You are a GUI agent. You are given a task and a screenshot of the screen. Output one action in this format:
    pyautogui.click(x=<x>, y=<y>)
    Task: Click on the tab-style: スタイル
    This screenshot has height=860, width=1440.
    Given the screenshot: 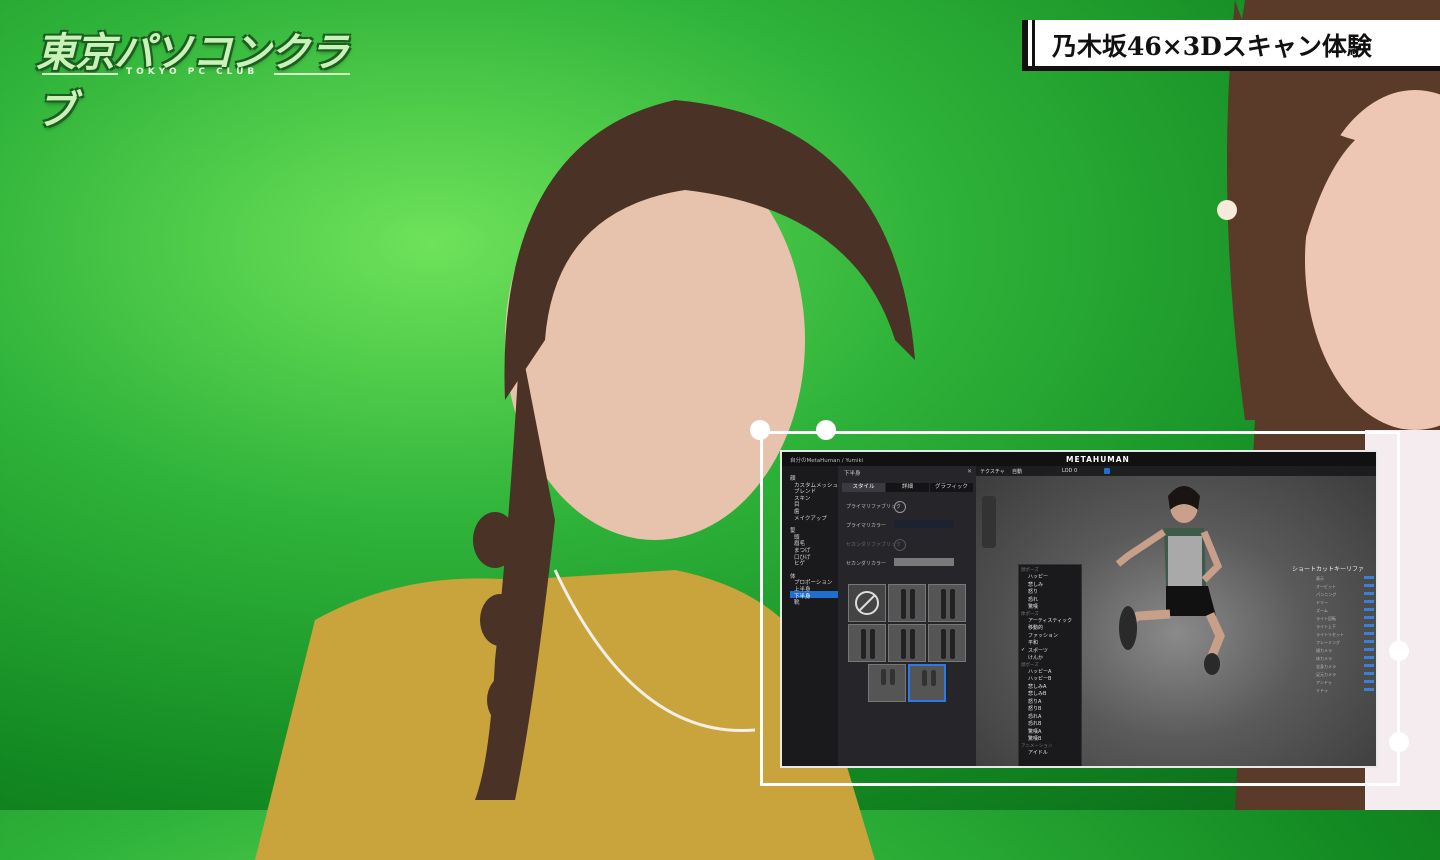 What is the action you would take?
    pyautogui.click(x=863, y=487)
    